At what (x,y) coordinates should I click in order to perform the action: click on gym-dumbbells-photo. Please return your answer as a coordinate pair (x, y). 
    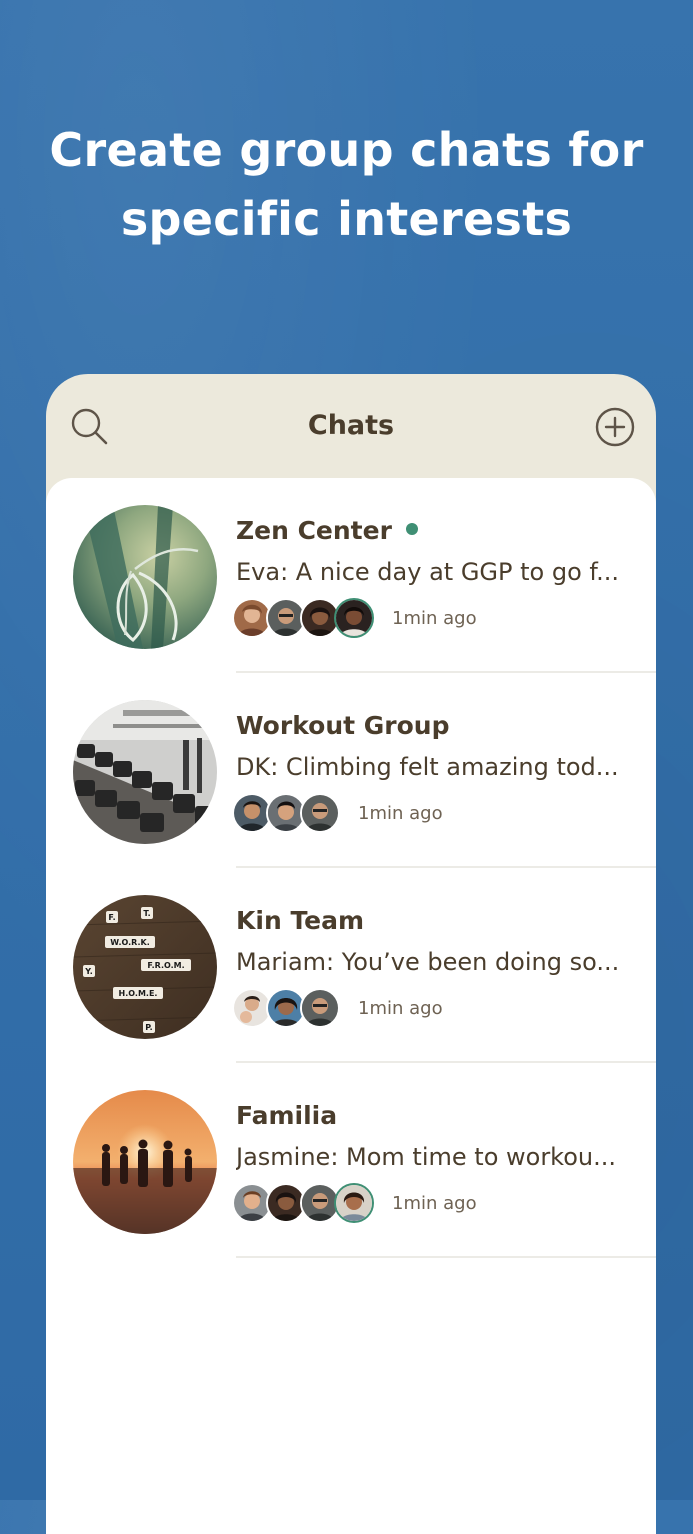
    Looking at the image, I should click on (145, 772).